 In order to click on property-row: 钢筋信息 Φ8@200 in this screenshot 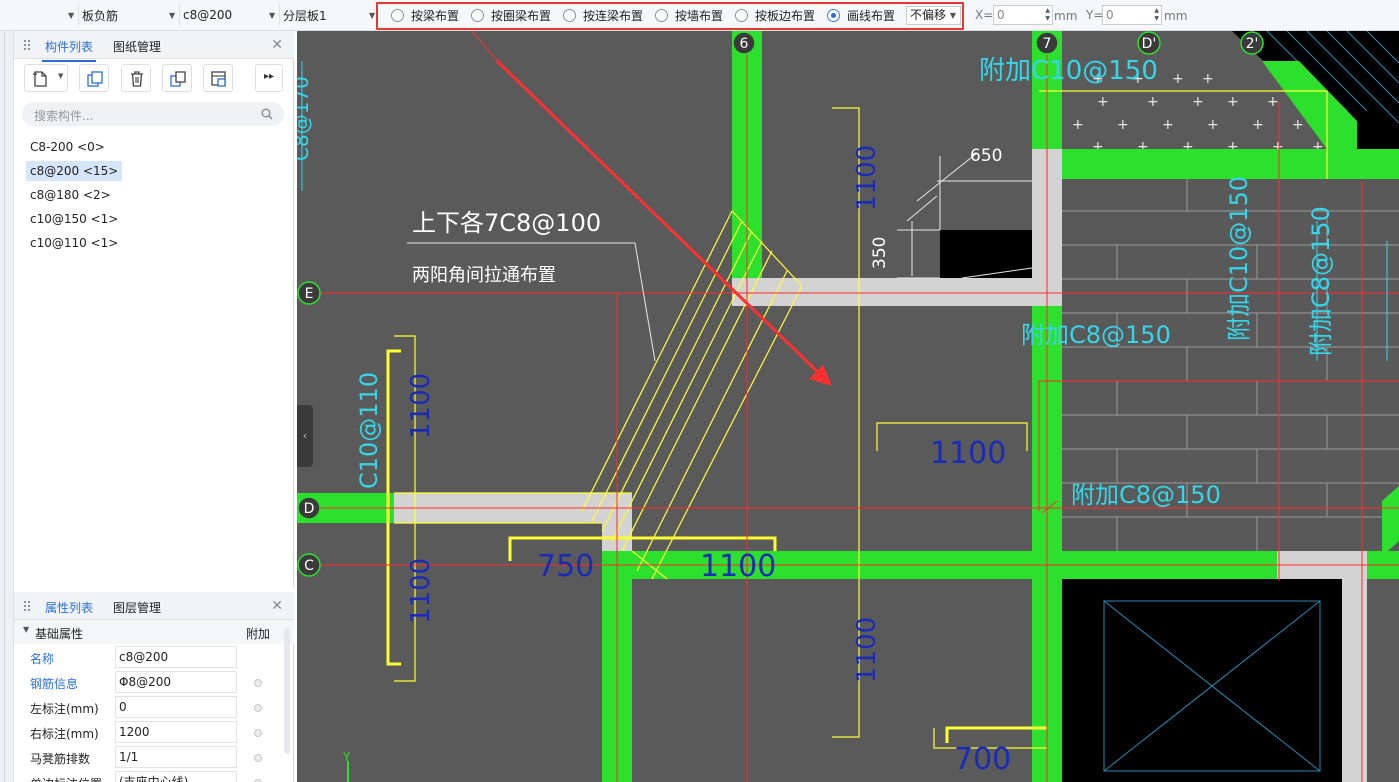, I will do `click(149, 682)`.